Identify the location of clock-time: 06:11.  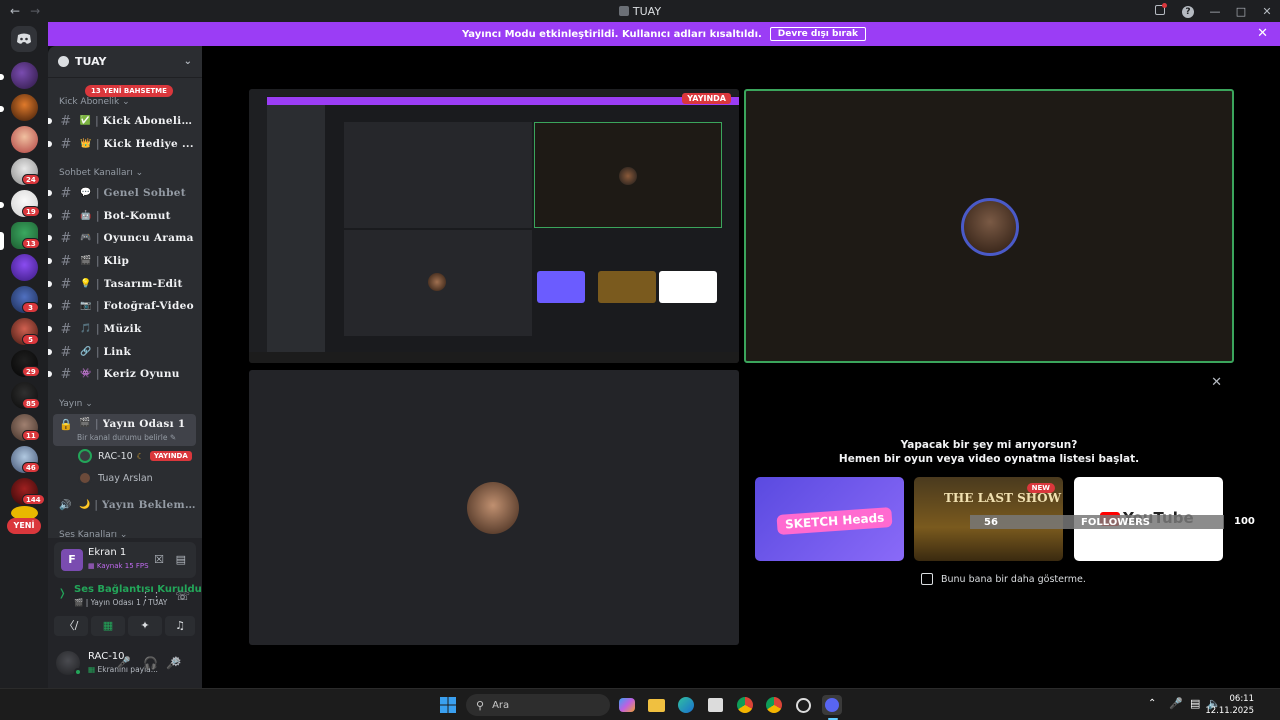
(1242, 699).